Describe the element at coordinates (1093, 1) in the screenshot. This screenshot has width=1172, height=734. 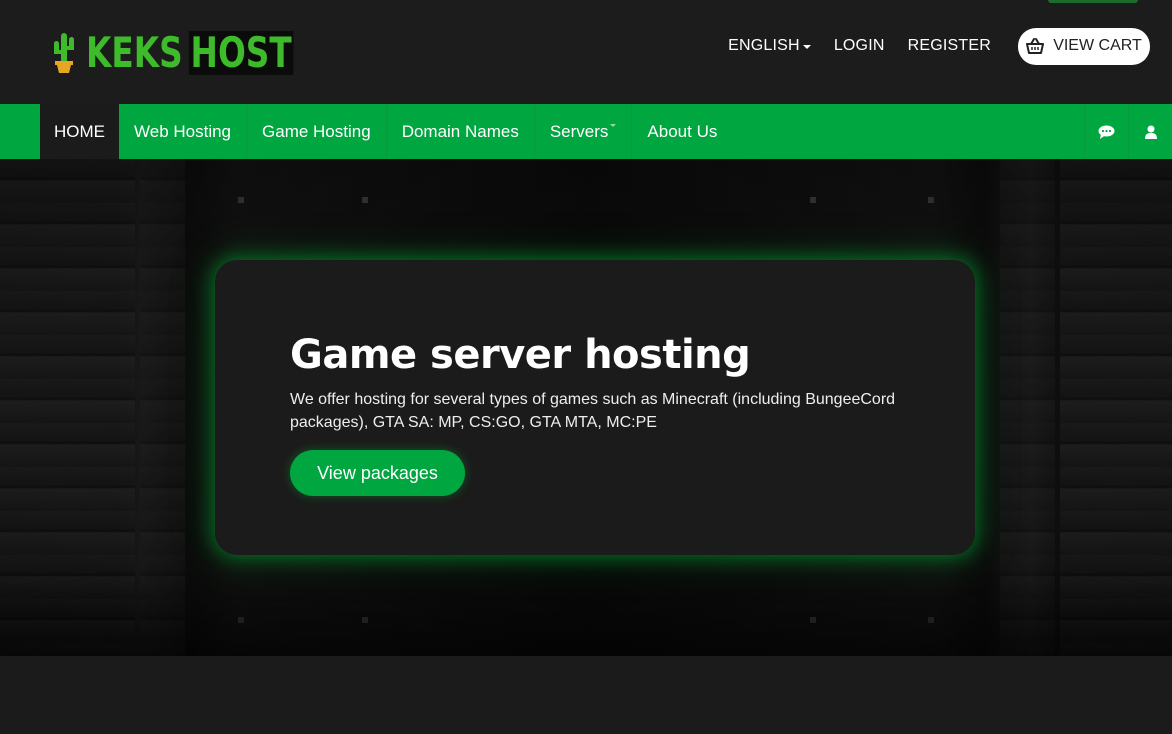
I see `top-accent-bar` at that location.